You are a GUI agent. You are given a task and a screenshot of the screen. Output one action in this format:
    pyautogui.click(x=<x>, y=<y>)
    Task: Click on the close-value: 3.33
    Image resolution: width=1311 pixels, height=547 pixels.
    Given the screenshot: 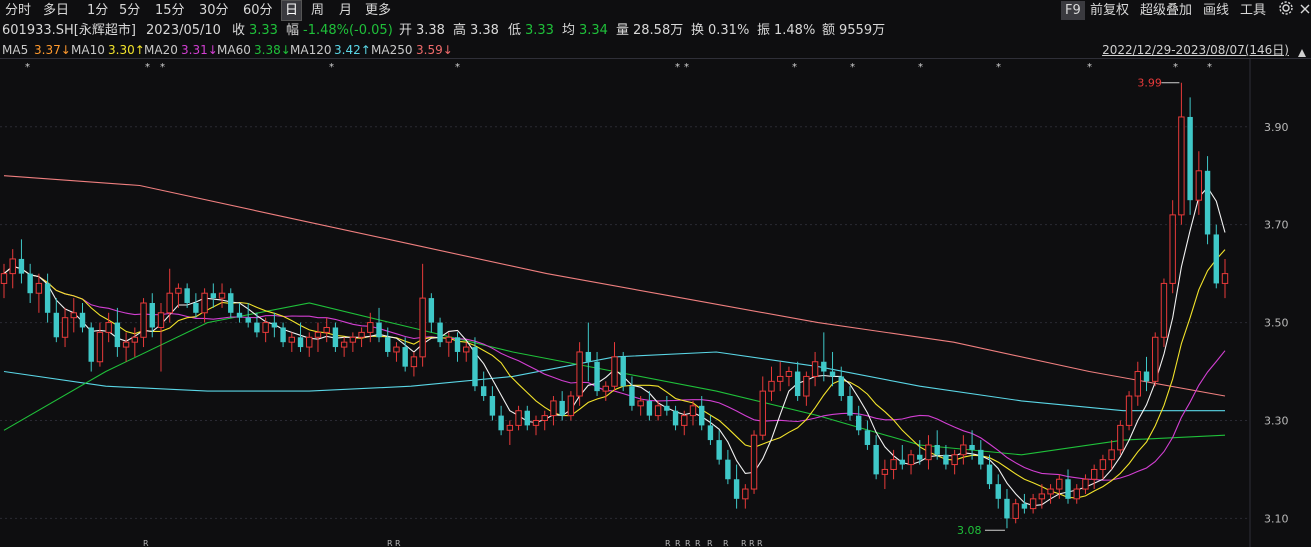 What is the action you would take?
    pyautogui.click(x=263, y=30)
    